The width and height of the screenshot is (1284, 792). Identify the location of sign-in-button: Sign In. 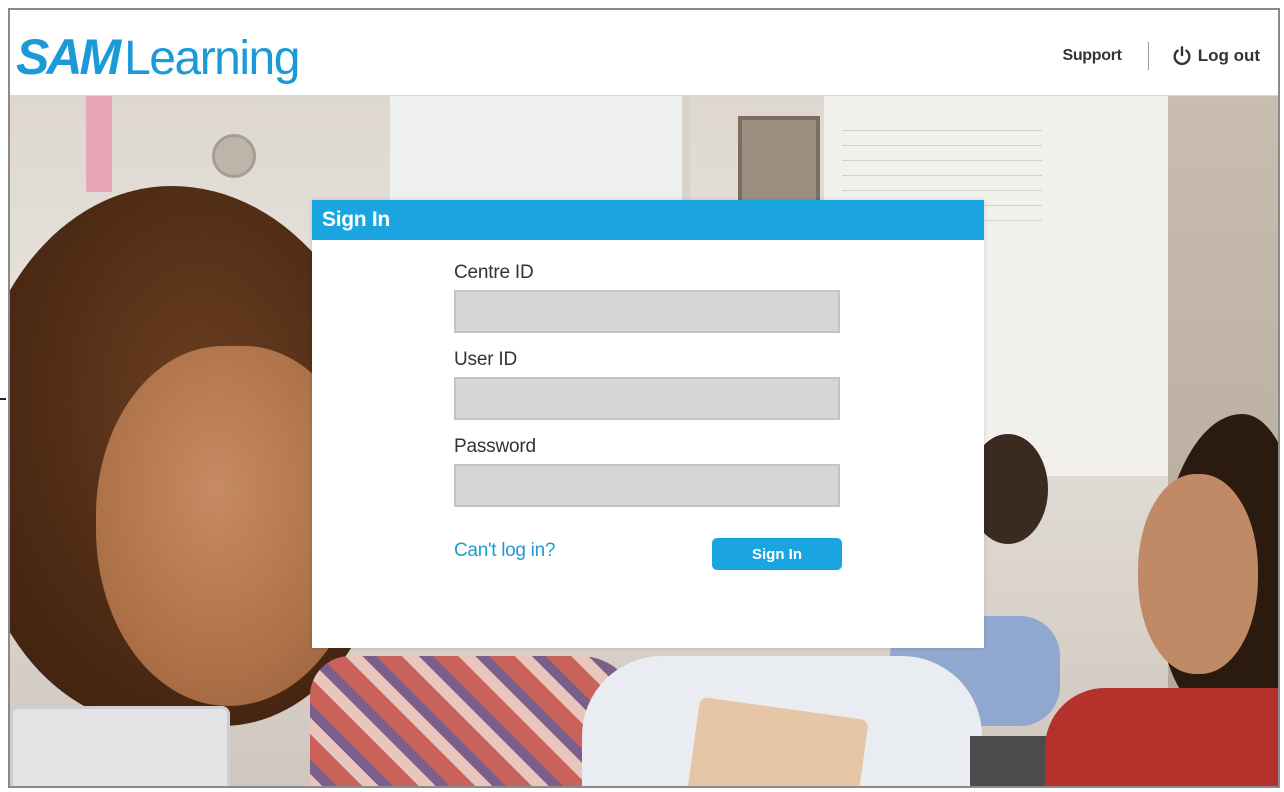
(777, 554).